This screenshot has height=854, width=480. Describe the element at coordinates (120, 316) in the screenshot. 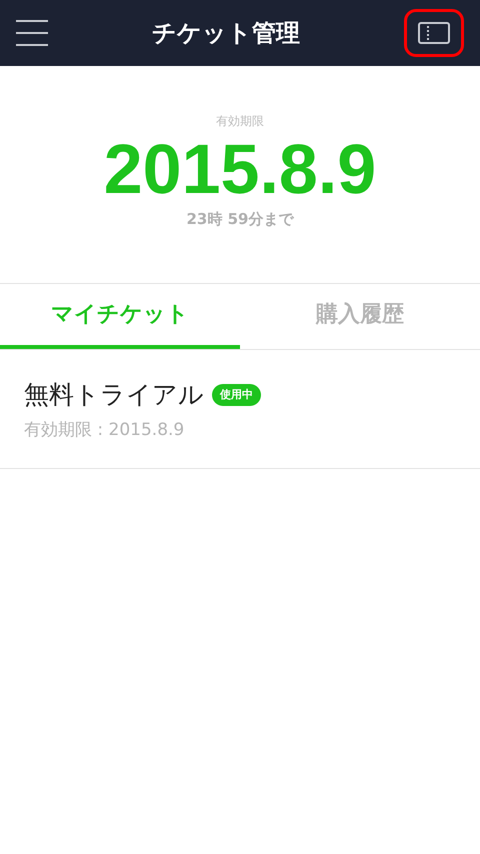

I see `tab: マイチケット` at that location.